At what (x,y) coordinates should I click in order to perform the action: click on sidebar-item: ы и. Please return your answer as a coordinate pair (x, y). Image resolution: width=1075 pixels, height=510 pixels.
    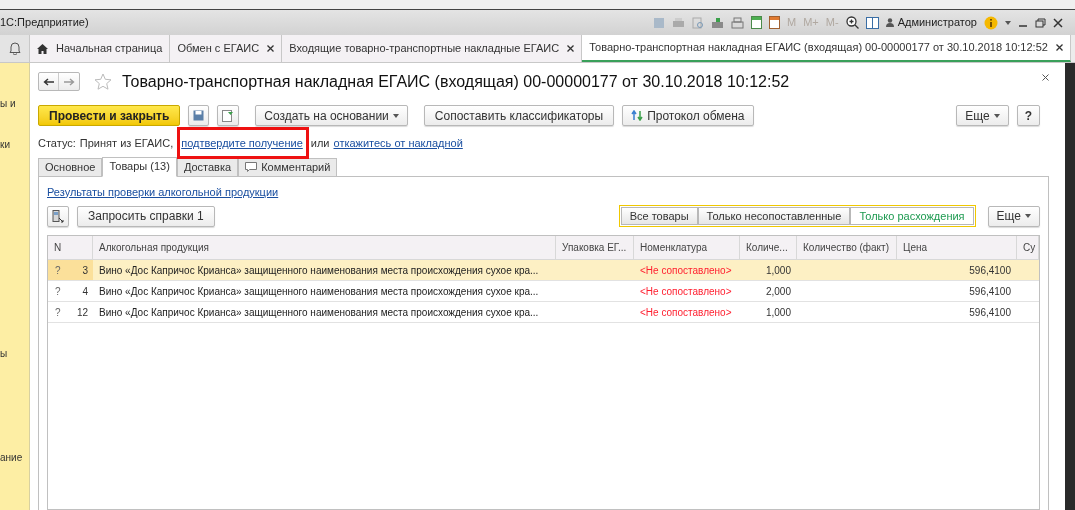
    Looking at the image, I should click on (14, 103).